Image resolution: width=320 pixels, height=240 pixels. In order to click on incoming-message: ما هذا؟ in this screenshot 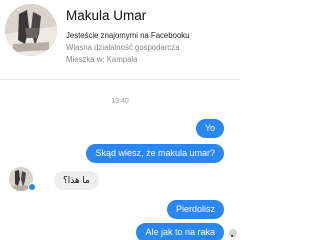, I will do `click(76, 180)`.